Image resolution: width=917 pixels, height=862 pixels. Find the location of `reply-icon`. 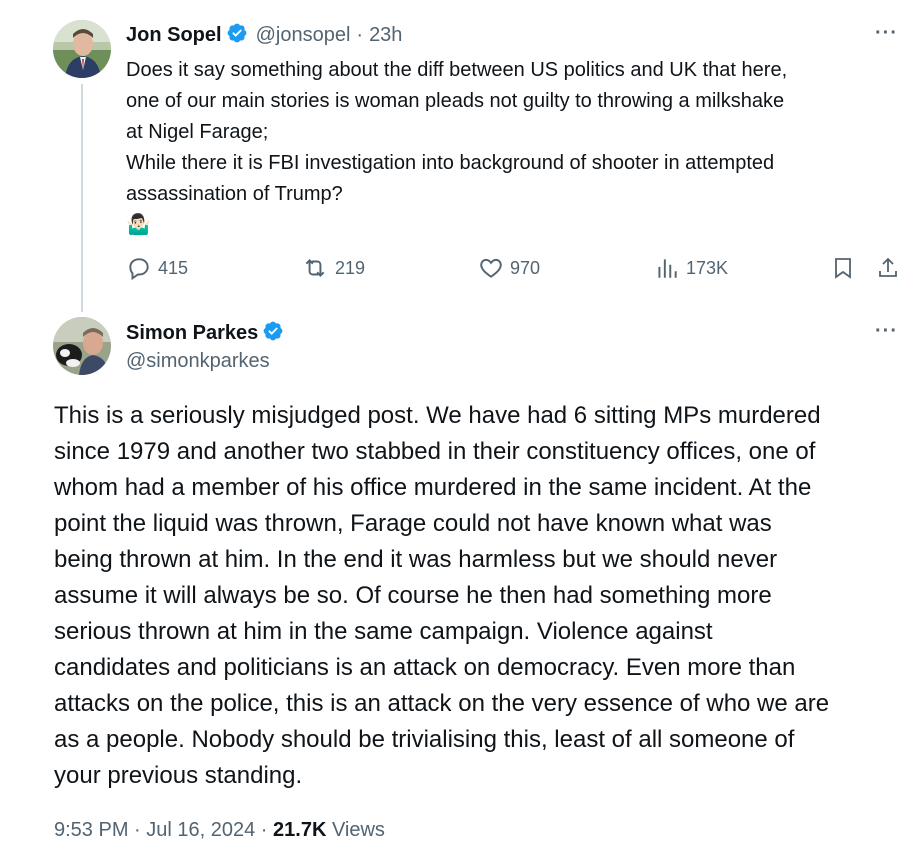

reply-icon is located at coordinates (139, 269).